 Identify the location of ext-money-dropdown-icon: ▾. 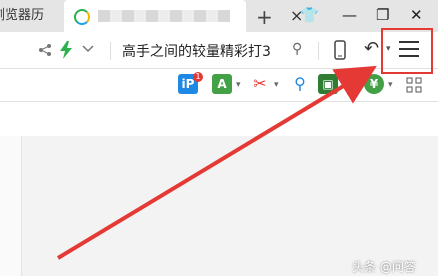
(390, 85).